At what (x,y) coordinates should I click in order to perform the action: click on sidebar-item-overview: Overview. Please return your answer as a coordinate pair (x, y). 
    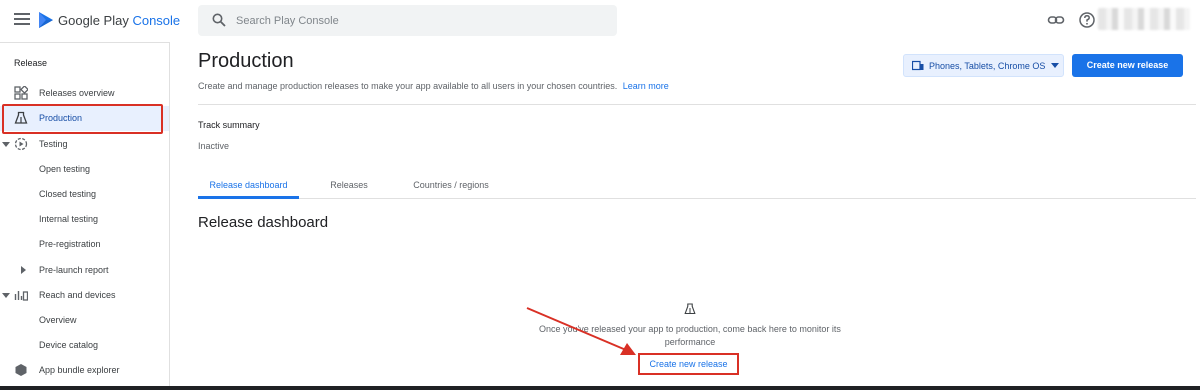
    Looking at the image, I should click on (84, 320).